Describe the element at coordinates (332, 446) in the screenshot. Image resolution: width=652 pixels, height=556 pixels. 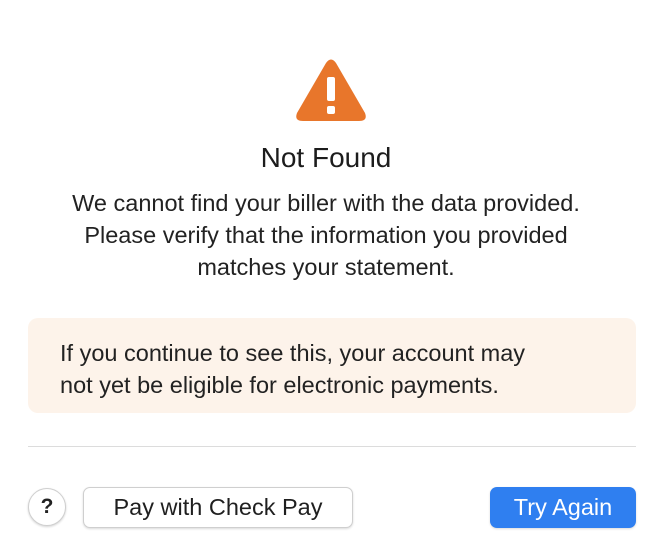
I see `footer-divider` at that location.